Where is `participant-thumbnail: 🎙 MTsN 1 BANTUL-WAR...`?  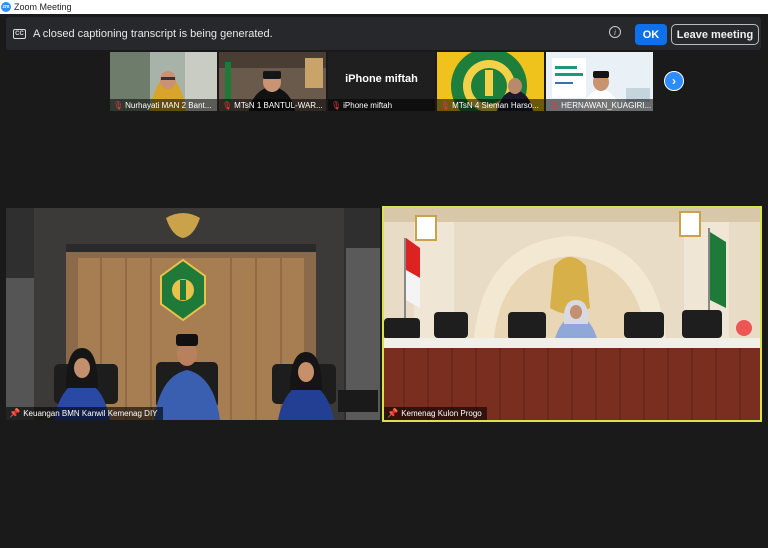 participant-thumbnail: 🎙 MTsN 1 BANTUL-WAR... is located at coordinates (272, 81).